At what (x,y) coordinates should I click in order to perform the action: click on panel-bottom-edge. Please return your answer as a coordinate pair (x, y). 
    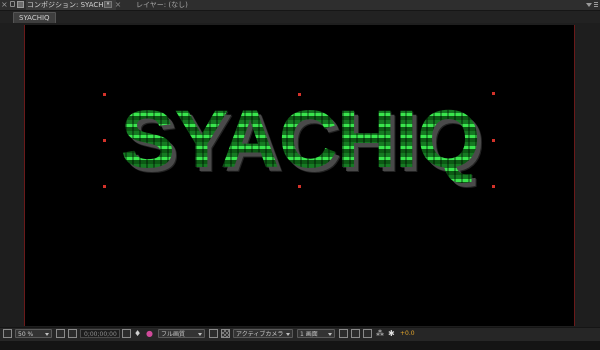
    Looking at the image, I should click on (300, 345).